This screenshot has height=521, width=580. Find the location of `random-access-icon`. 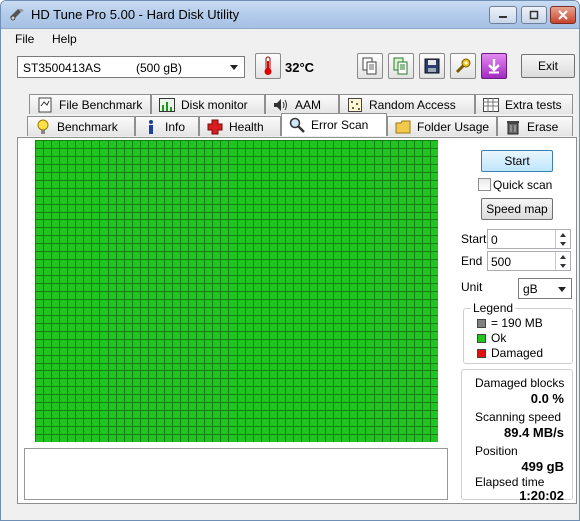

random-access-icon is located at coordinates (355, 105).